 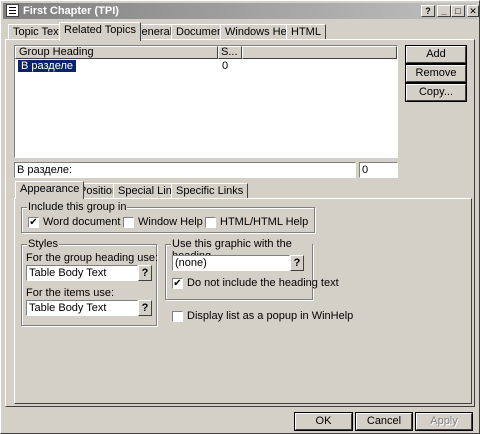 I want to click on tab-appearance: Appearance, so click(x=50, y=190).